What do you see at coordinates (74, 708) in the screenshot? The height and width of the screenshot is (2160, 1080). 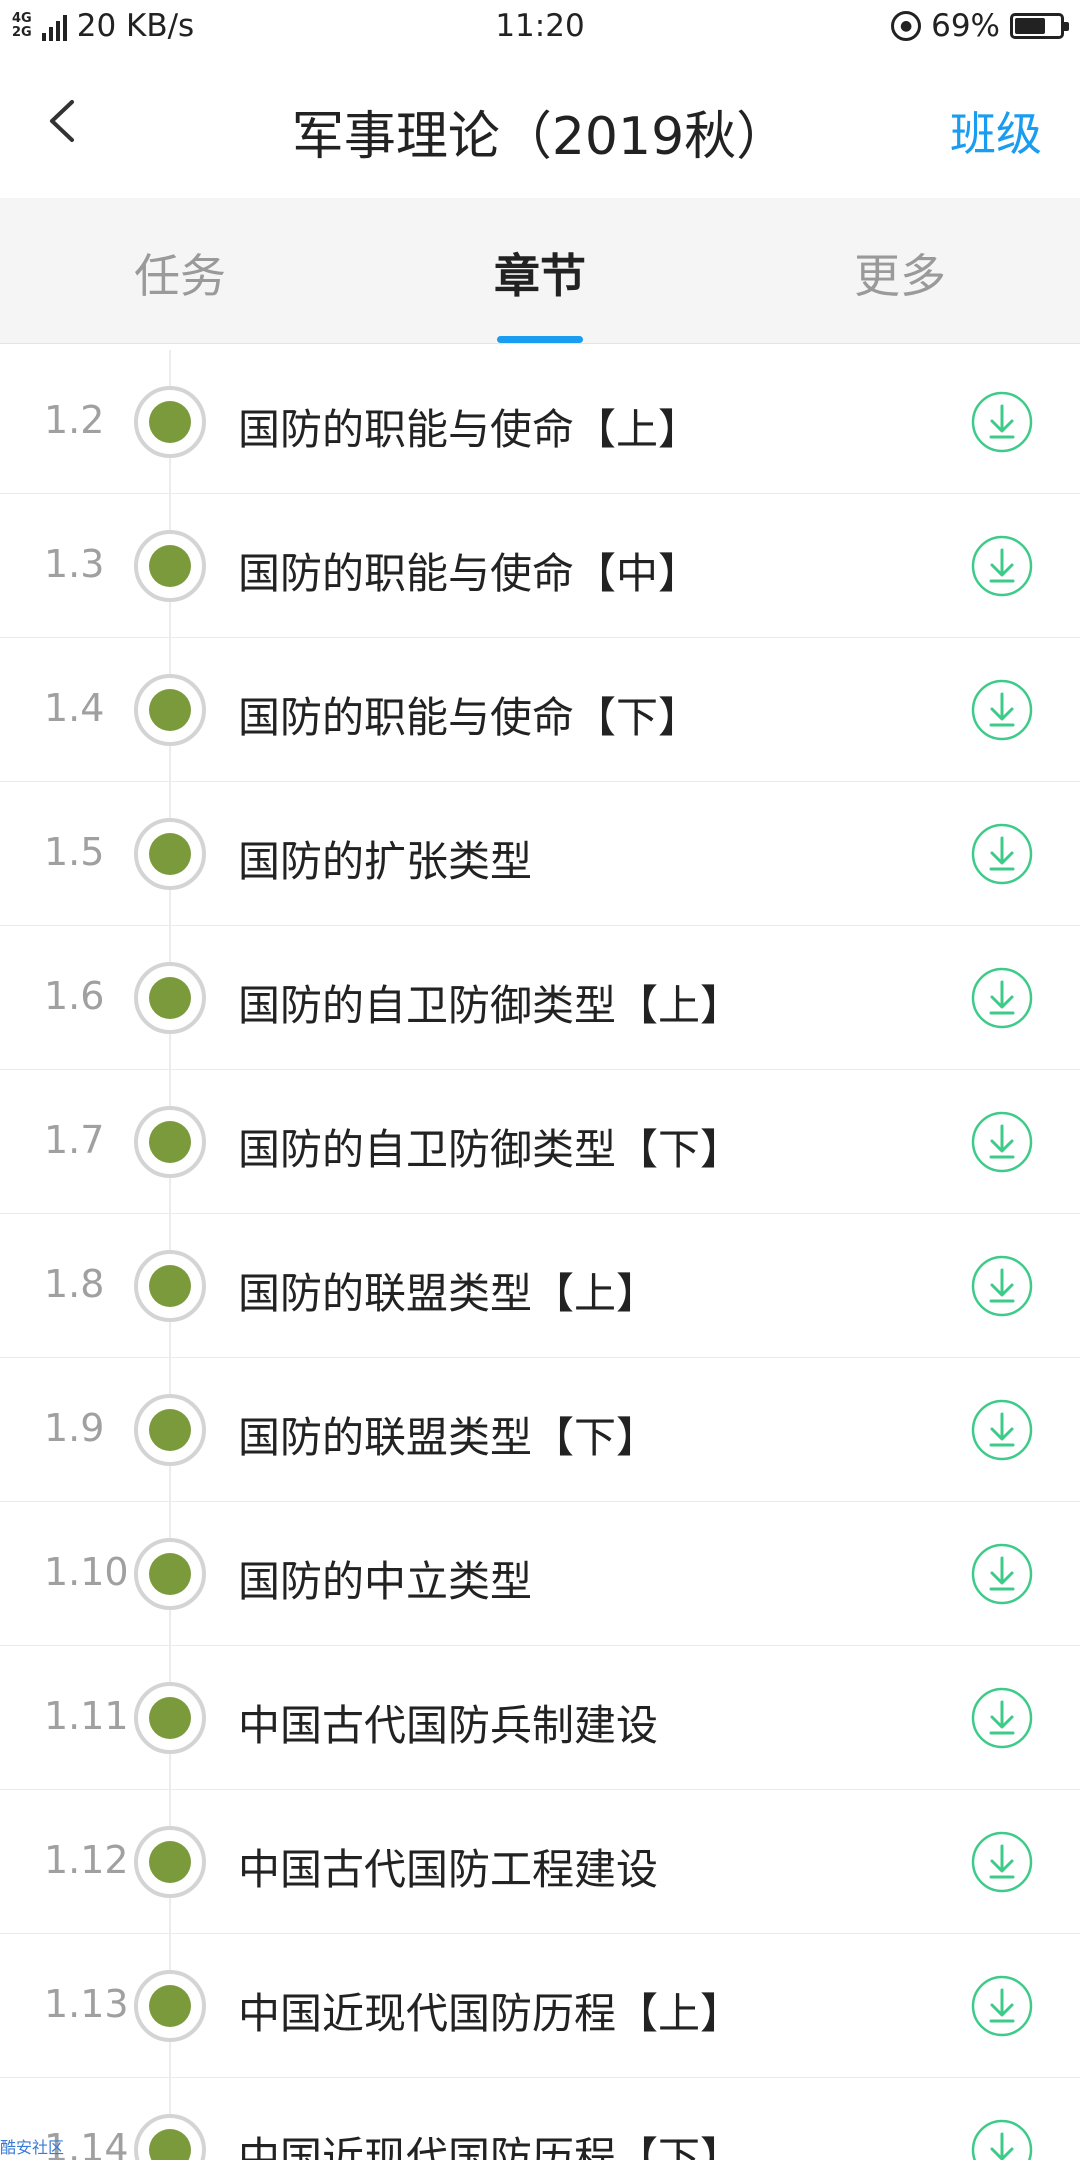 I see `chapter-number: 1.4` at bounding box center [74, 708].